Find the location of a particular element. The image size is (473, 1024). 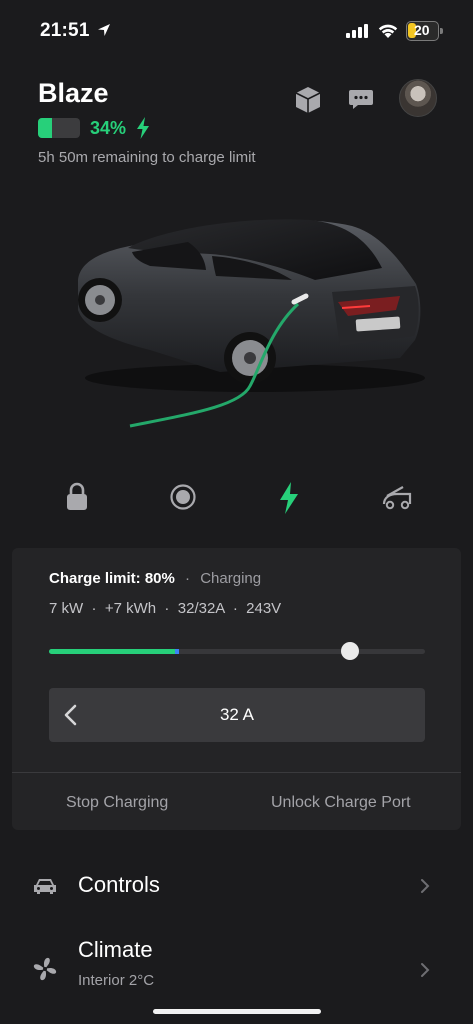

stop-charging-button: Stop Charging is located at coordinates (117, 803).